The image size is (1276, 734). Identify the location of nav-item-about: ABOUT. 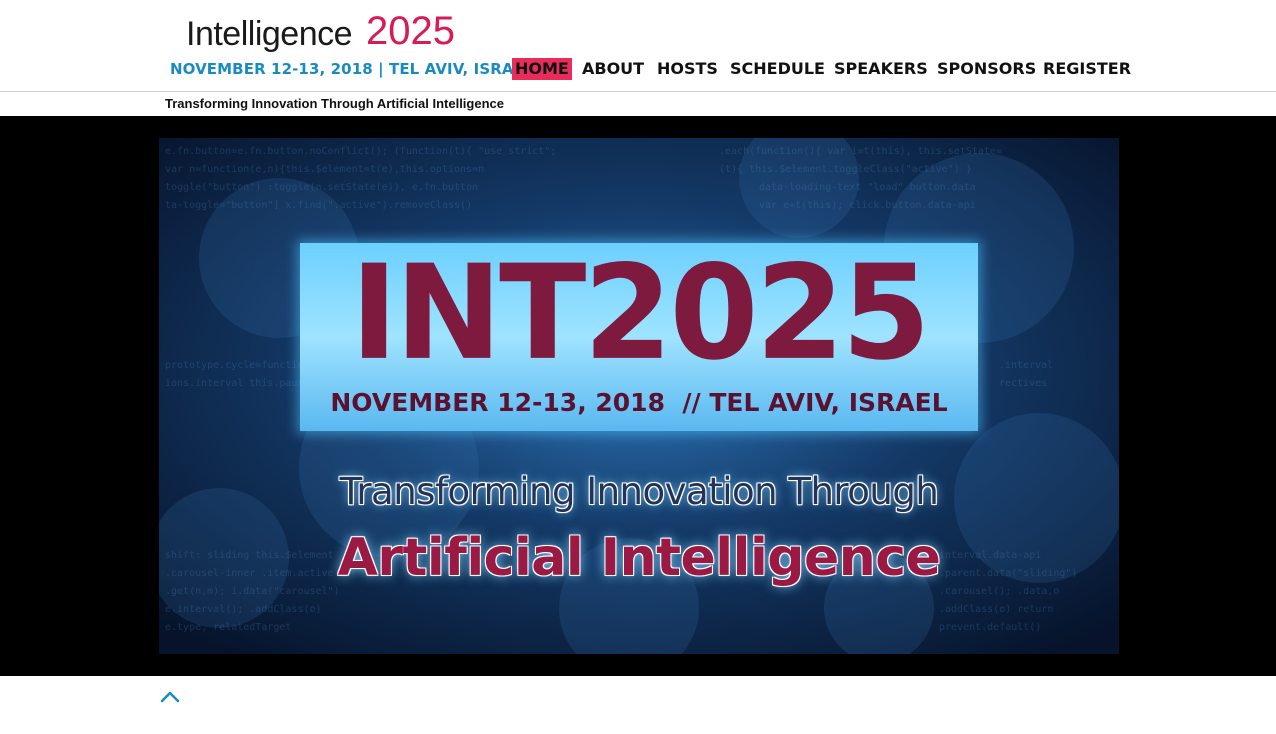
(613, 69).